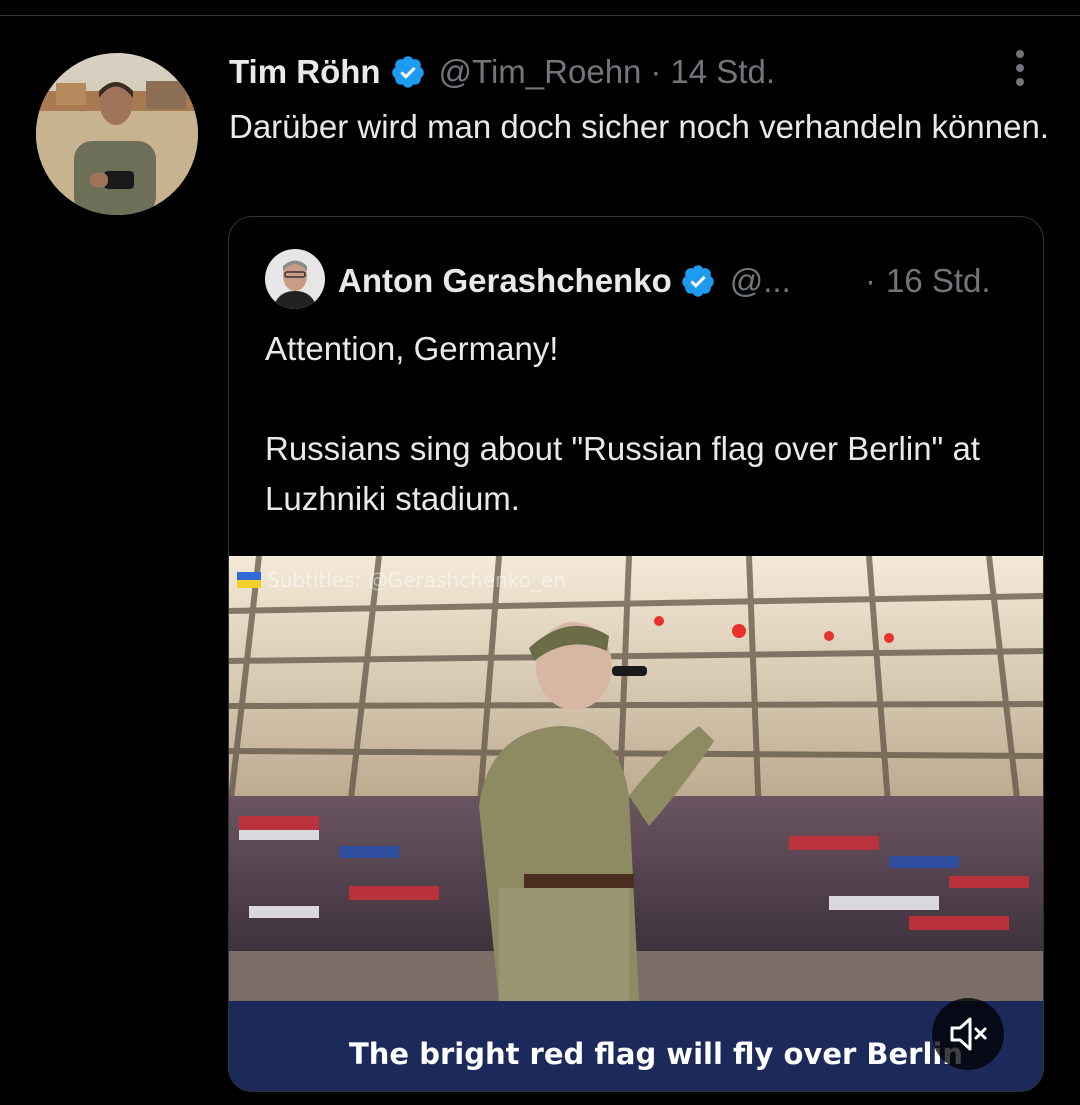  I want to click on avatar-photo, so click(117, 134).